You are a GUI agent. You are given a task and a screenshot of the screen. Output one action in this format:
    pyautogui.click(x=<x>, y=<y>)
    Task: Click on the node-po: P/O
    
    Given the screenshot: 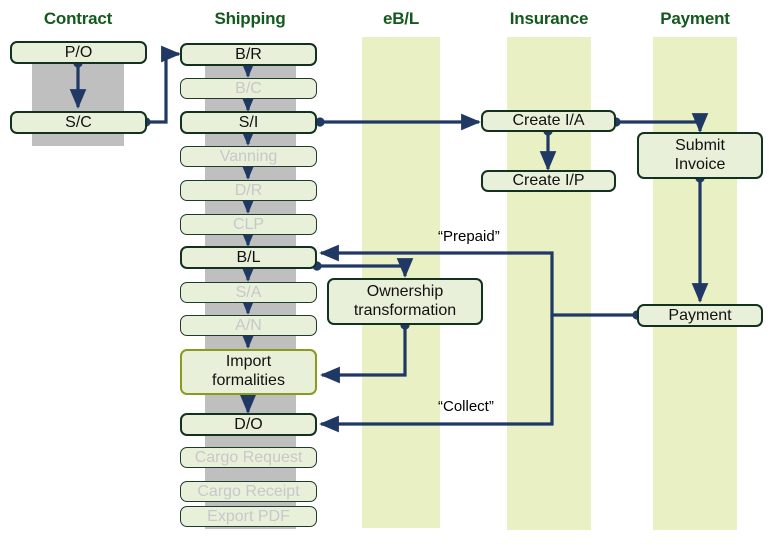 What is the action you would take?
    pyautogui.click(x=78, y=52)
    